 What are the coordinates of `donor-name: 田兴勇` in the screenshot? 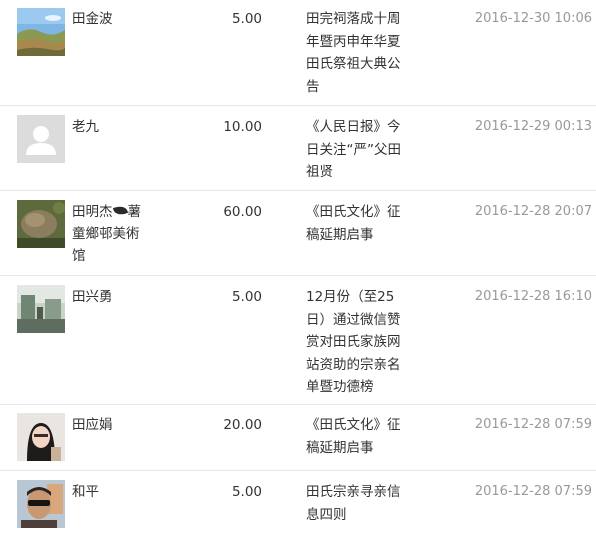 It's located at (92, 297).